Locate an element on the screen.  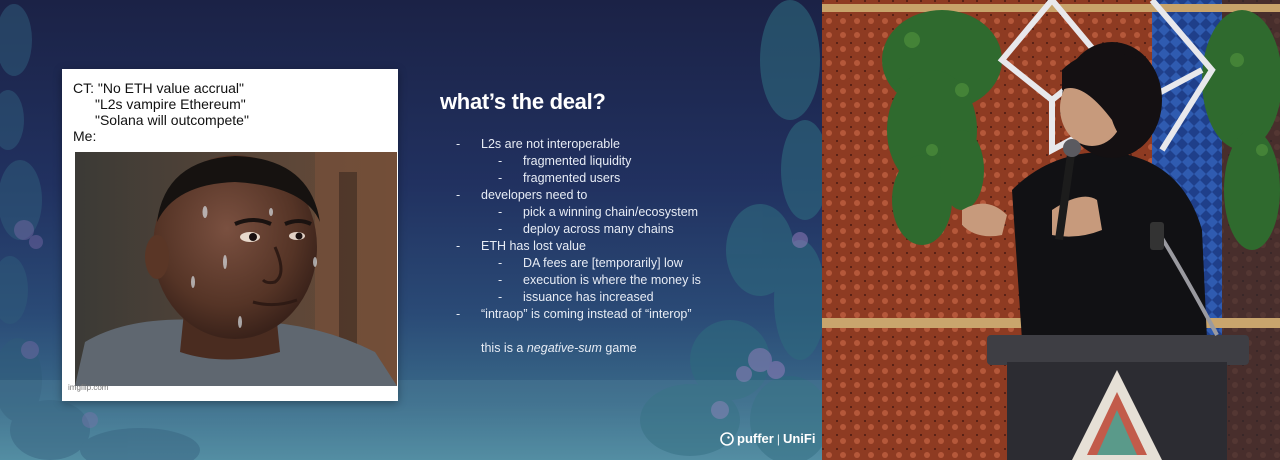
sub-bullet-item: - issuance has increased is located at coordinates (576, 297).